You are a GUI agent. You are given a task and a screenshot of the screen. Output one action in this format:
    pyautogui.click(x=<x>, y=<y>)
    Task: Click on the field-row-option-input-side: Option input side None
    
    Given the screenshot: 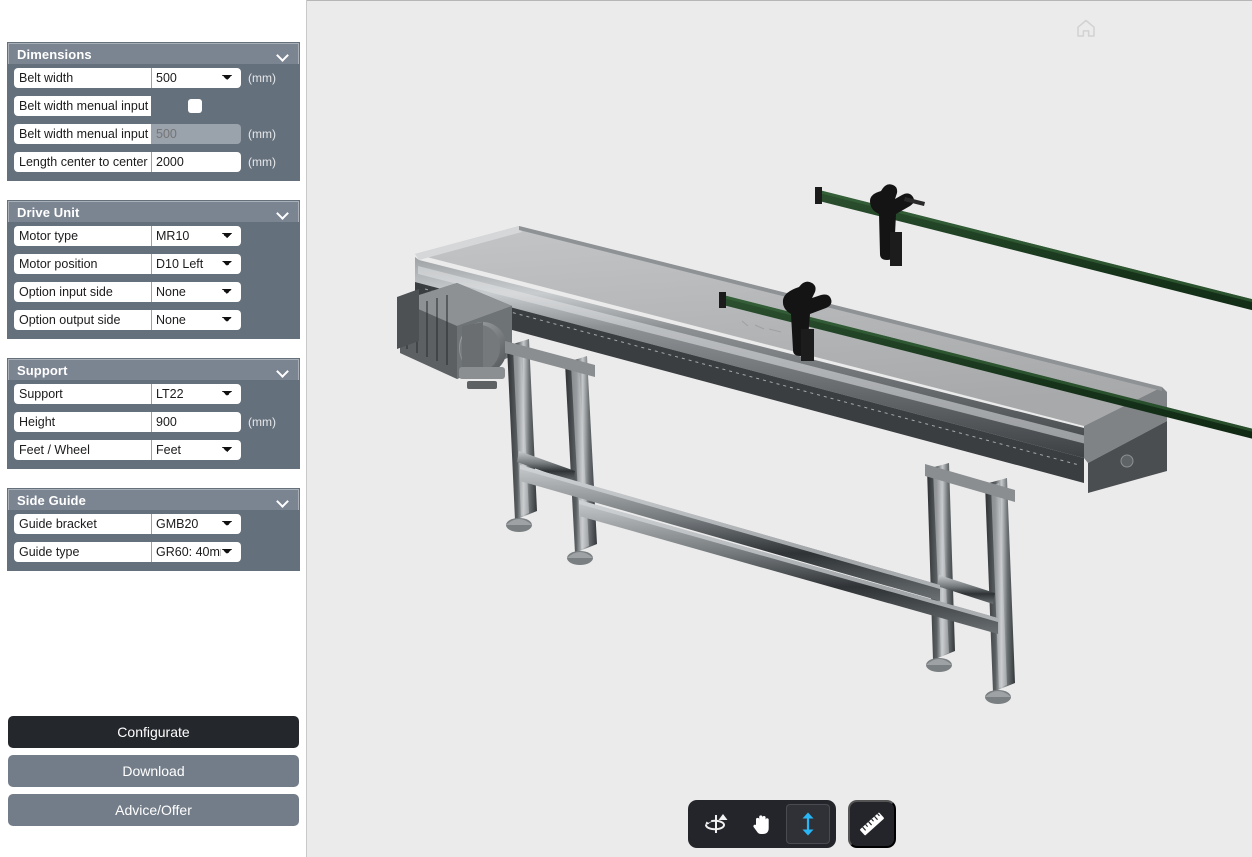 What is the action you would take?
    pyautogui.click(x=153, y=292)
    